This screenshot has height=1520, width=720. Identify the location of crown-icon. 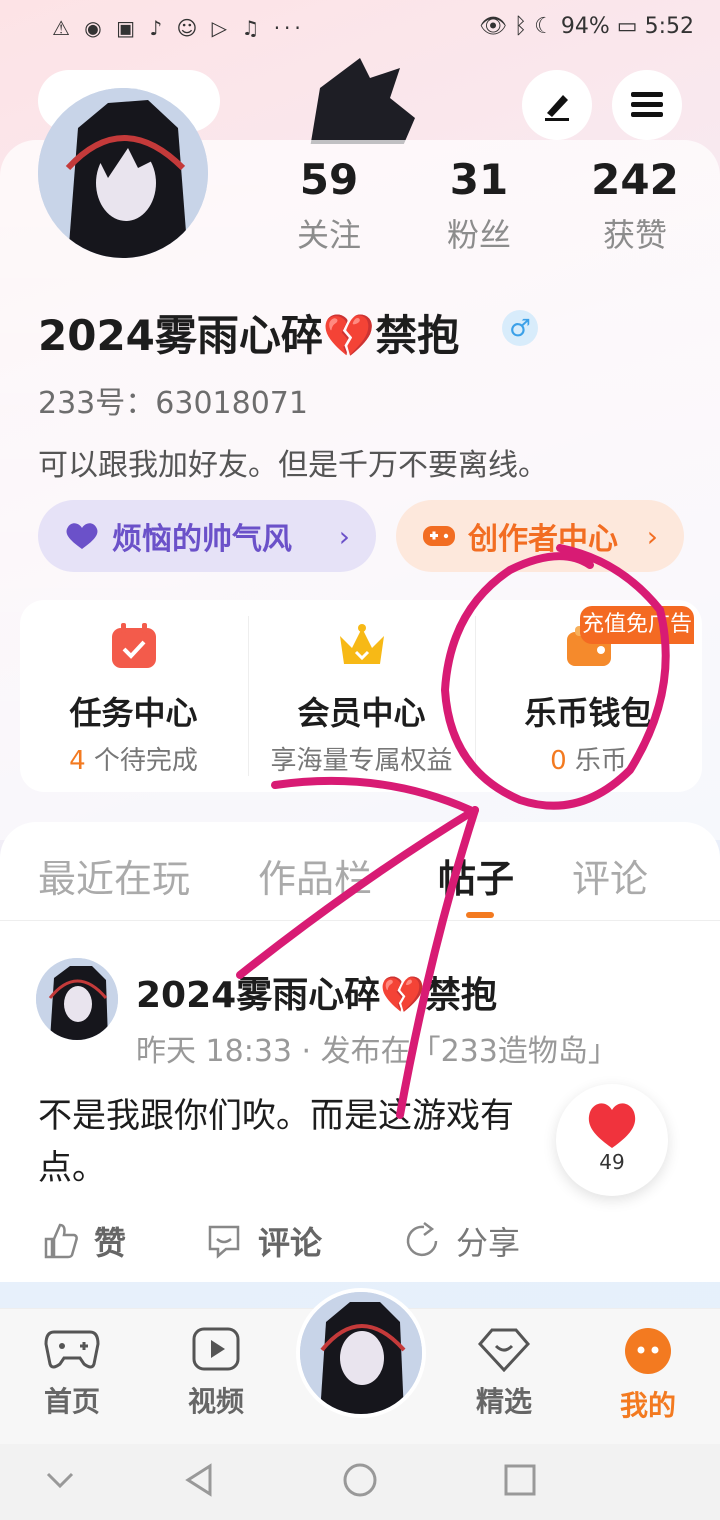
(361, 644).